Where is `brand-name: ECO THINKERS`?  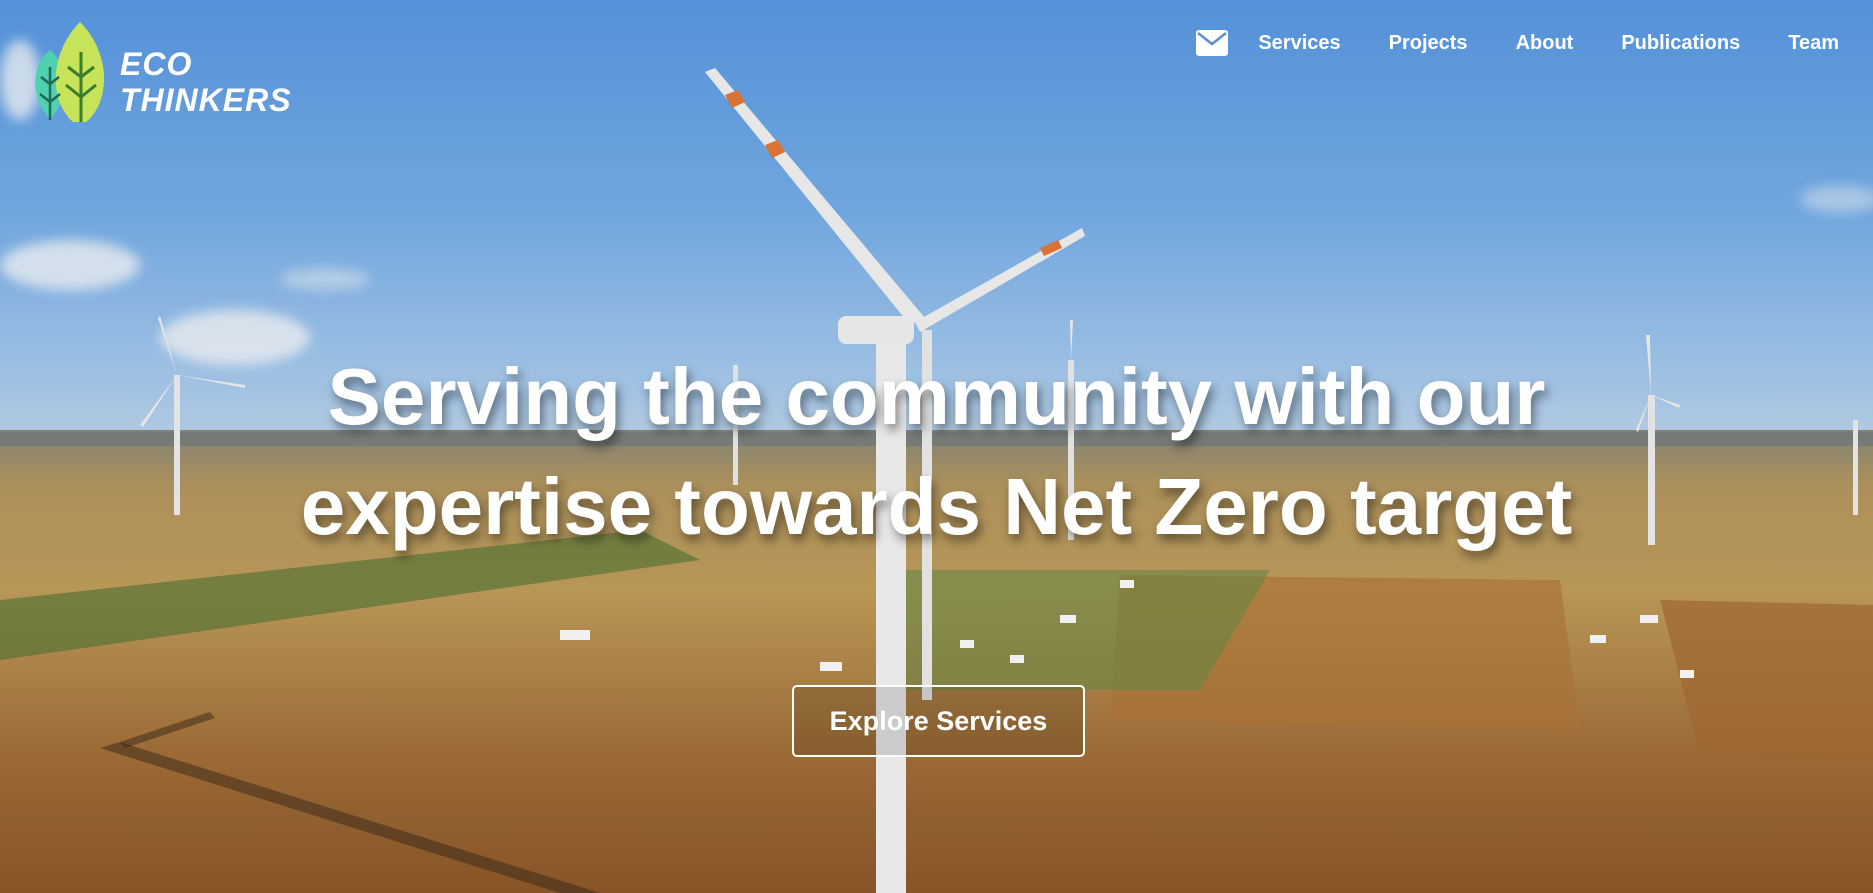
brand-name: ECO THINKERS is located at coordinates (206, 82).